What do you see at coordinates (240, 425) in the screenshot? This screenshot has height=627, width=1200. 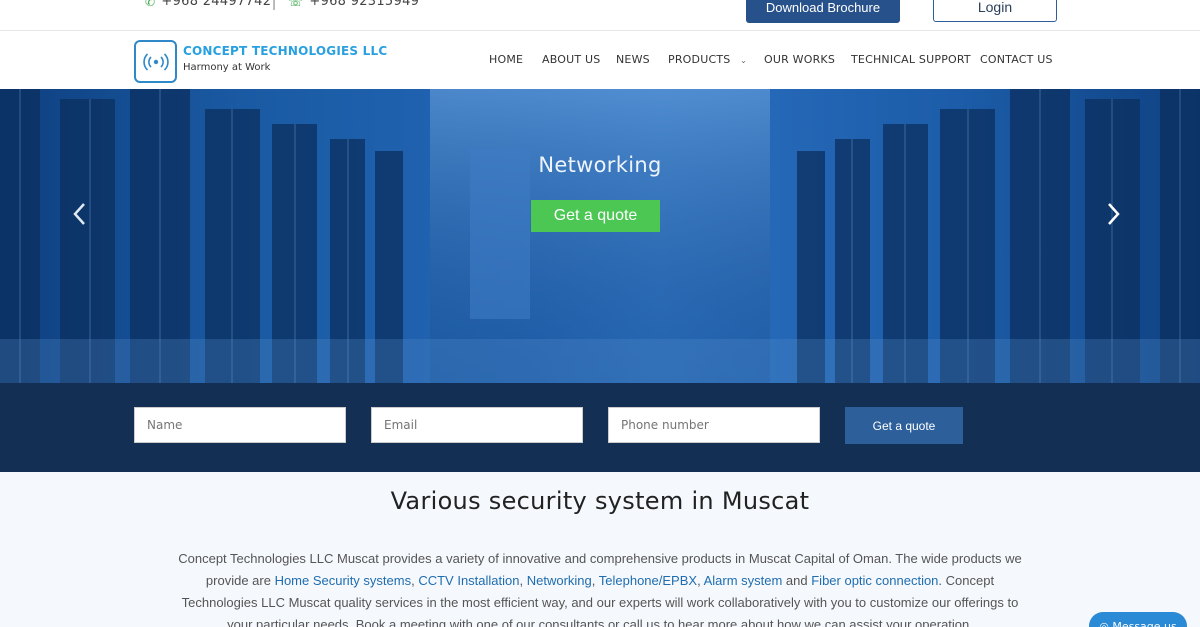 I see `name-input` at bounding box center [240, 425].